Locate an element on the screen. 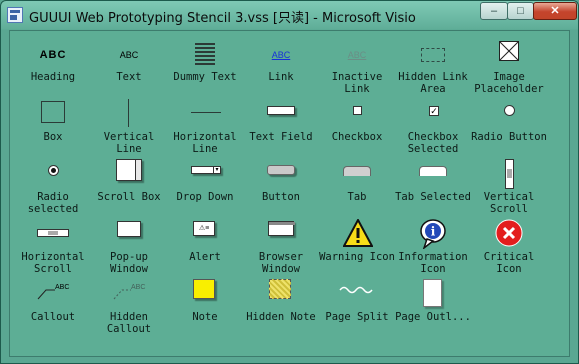 The image size is (579, 364). stencil-item: Text Field is located at coordinates (281, 126).